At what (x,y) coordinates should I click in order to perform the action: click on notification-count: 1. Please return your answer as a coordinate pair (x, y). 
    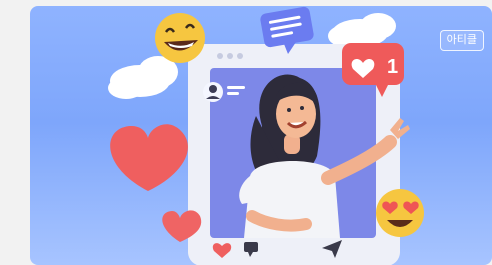
    Looking at the image, I should click on (392, 67).